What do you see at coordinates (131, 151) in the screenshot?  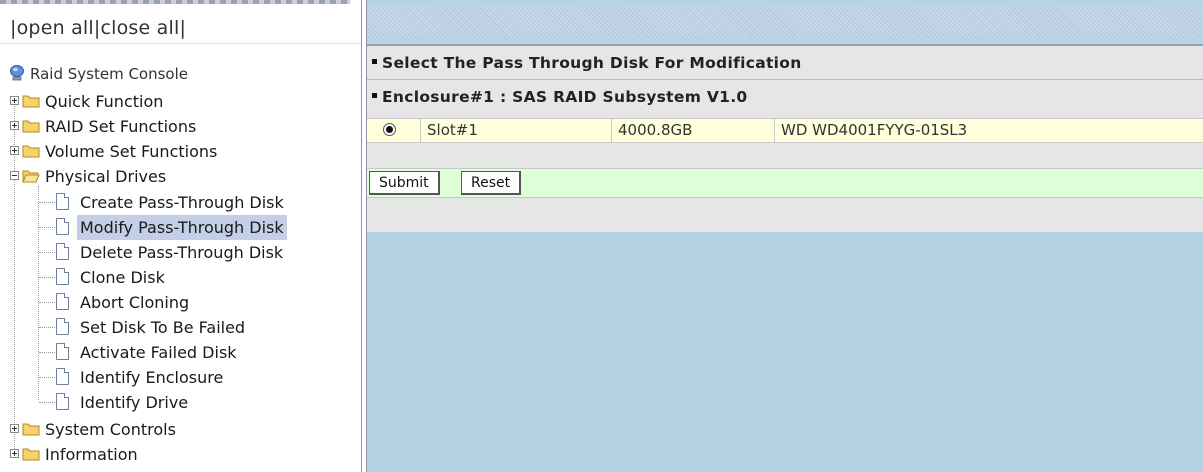 I see `tree-item-label: Volume Set Functions` at bounding box center [131, 151].